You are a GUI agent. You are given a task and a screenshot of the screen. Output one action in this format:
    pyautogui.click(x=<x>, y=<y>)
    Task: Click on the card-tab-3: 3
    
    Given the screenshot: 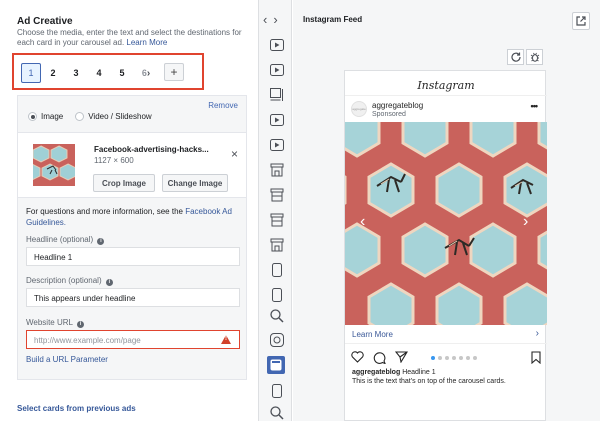 What is the action you would take?
    pyautogui.click(x=76, y=73)
    